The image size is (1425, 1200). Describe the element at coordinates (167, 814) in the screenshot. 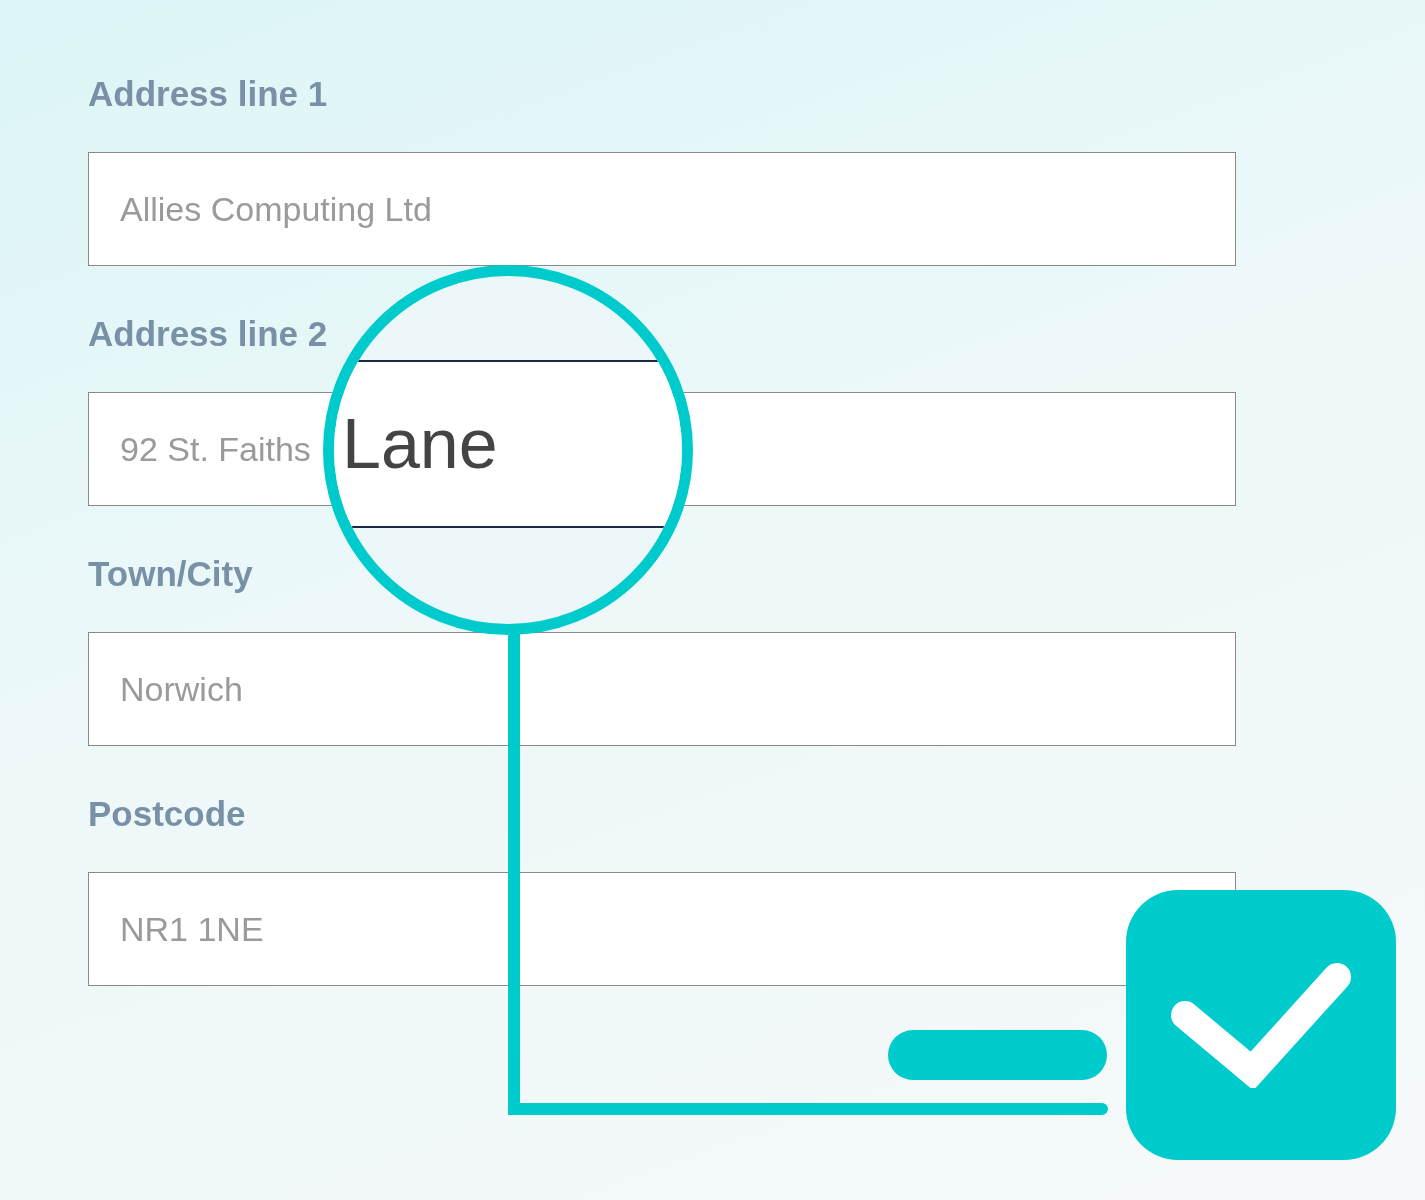

I see `field-label: Postcode` at that location.